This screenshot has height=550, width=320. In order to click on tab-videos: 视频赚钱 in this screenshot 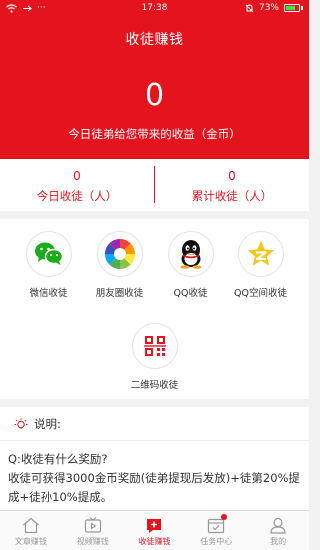, I will do `click(93, 530)`.